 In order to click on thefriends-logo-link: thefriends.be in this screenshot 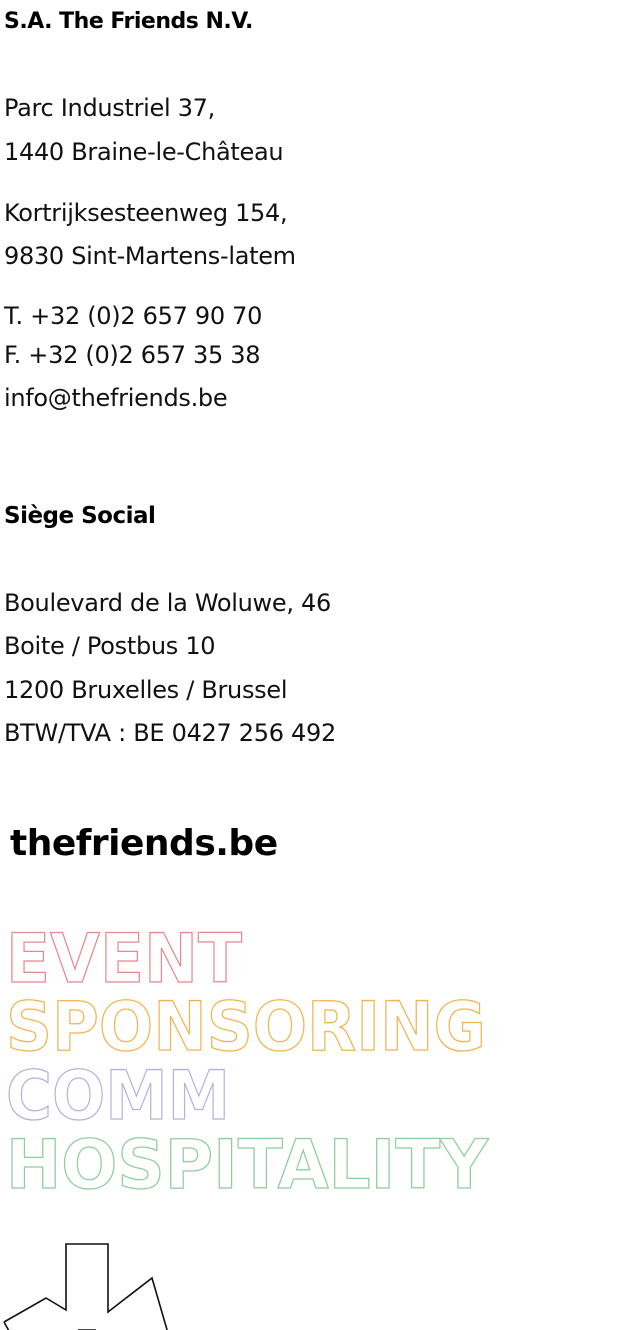, I will do `click(144, 844)`.